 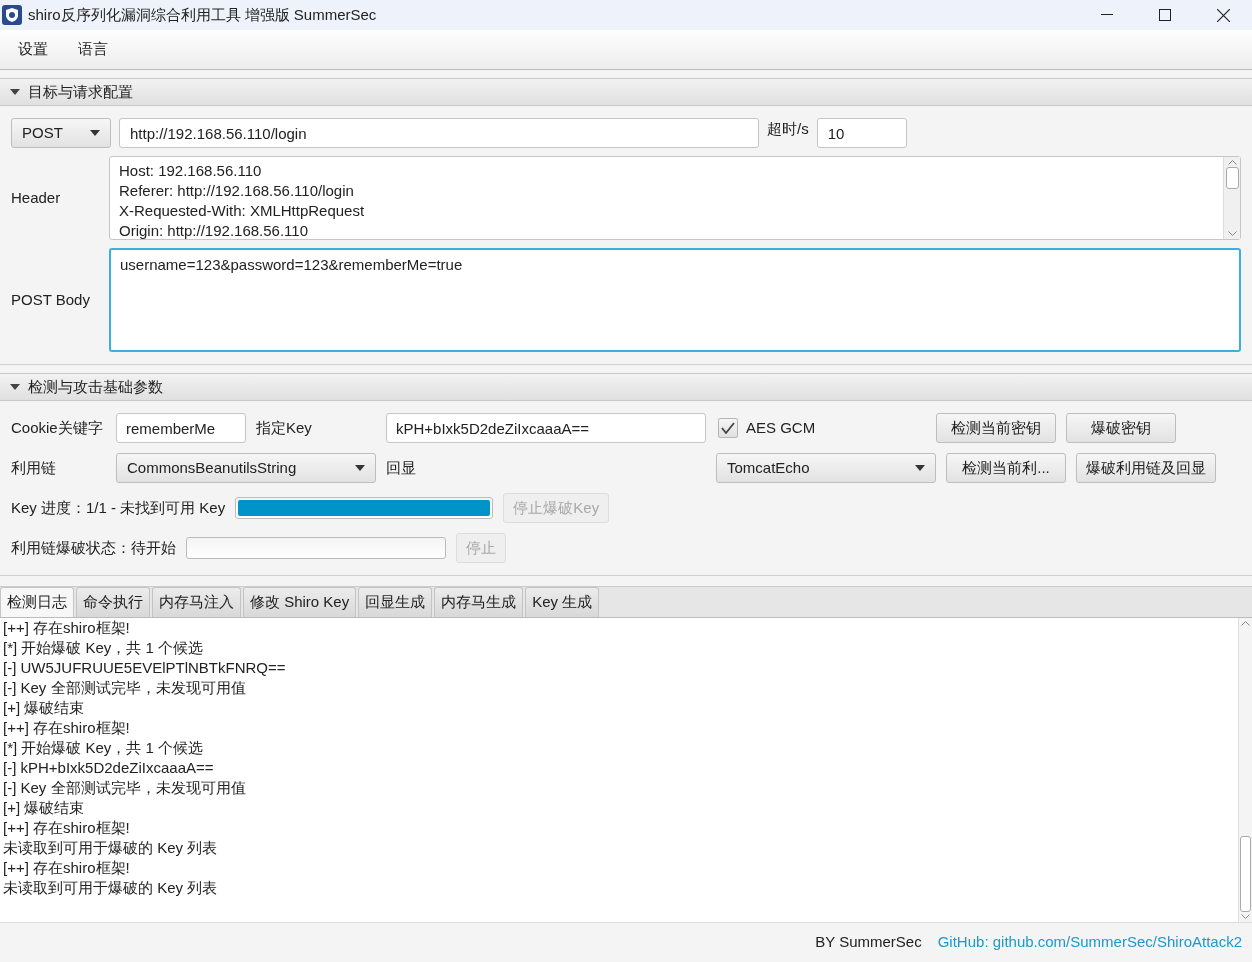 I want to click on checkbox, so click(x=728, y=428).